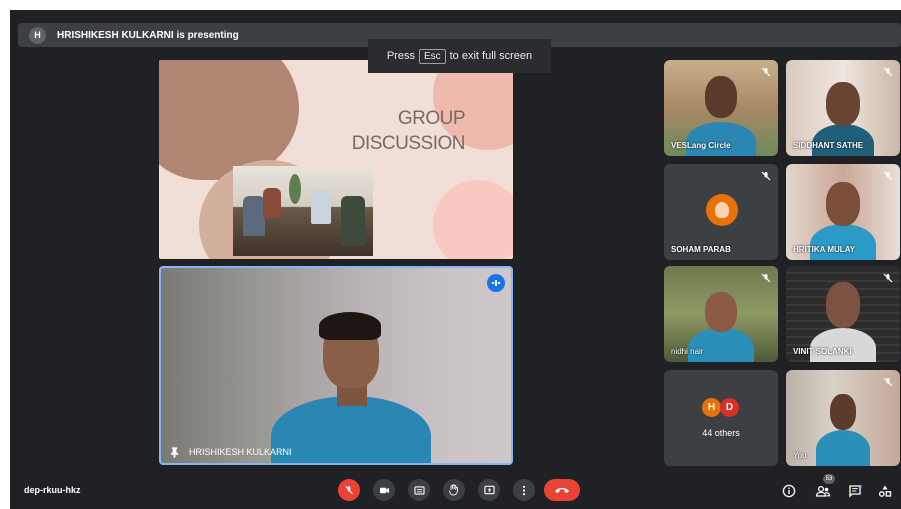 This screenshot has height=509, width=901. I want to click on presenter-avatar: H, so click(37, 35).